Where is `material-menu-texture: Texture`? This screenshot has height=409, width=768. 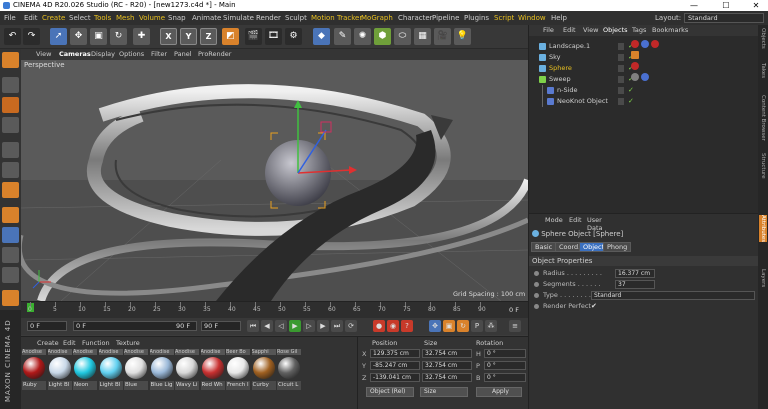
material-menu-texture: Texture is located at coordinates (128, 343).